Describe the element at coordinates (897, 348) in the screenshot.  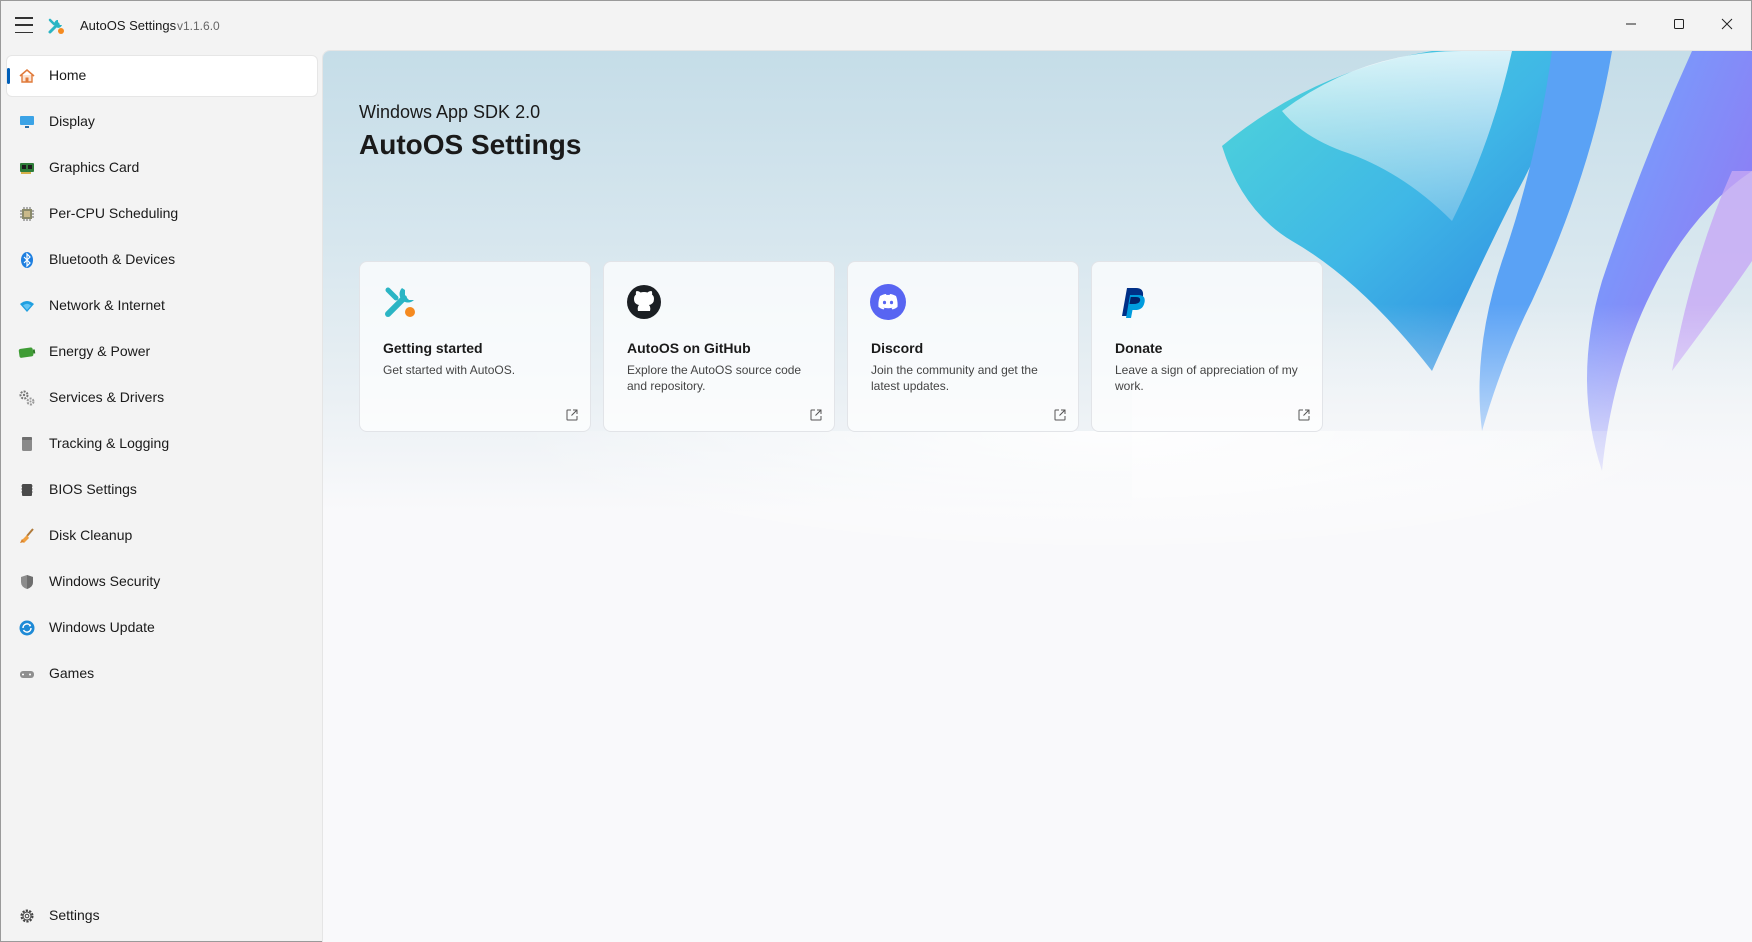
I see `card-title: Discord` at that location.